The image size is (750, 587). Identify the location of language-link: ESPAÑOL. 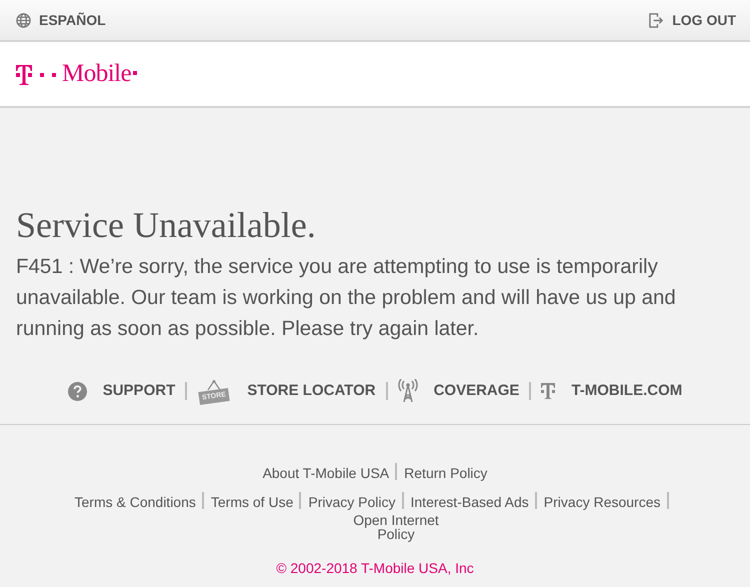
(61, 20).